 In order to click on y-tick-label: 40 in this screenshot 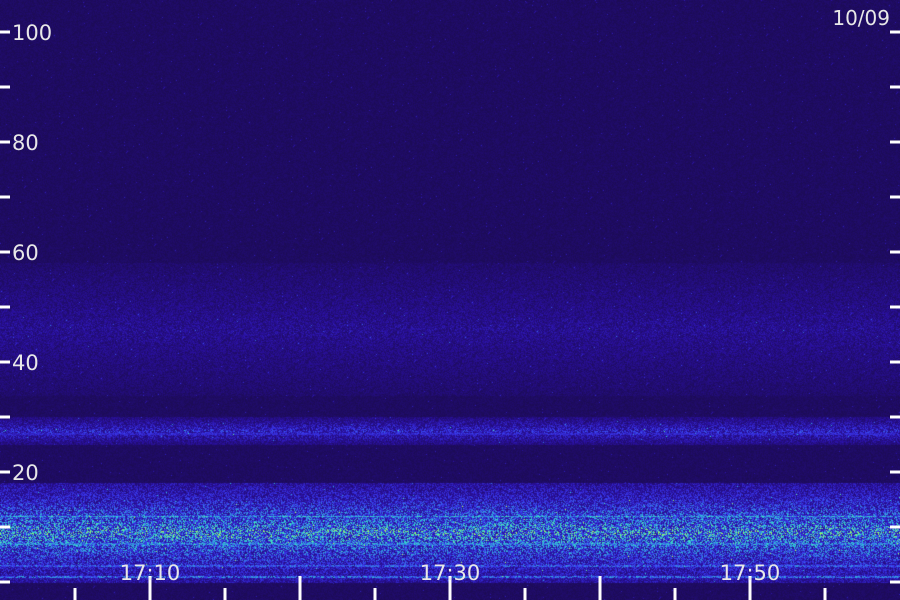, I will do `click(25, 363)`.